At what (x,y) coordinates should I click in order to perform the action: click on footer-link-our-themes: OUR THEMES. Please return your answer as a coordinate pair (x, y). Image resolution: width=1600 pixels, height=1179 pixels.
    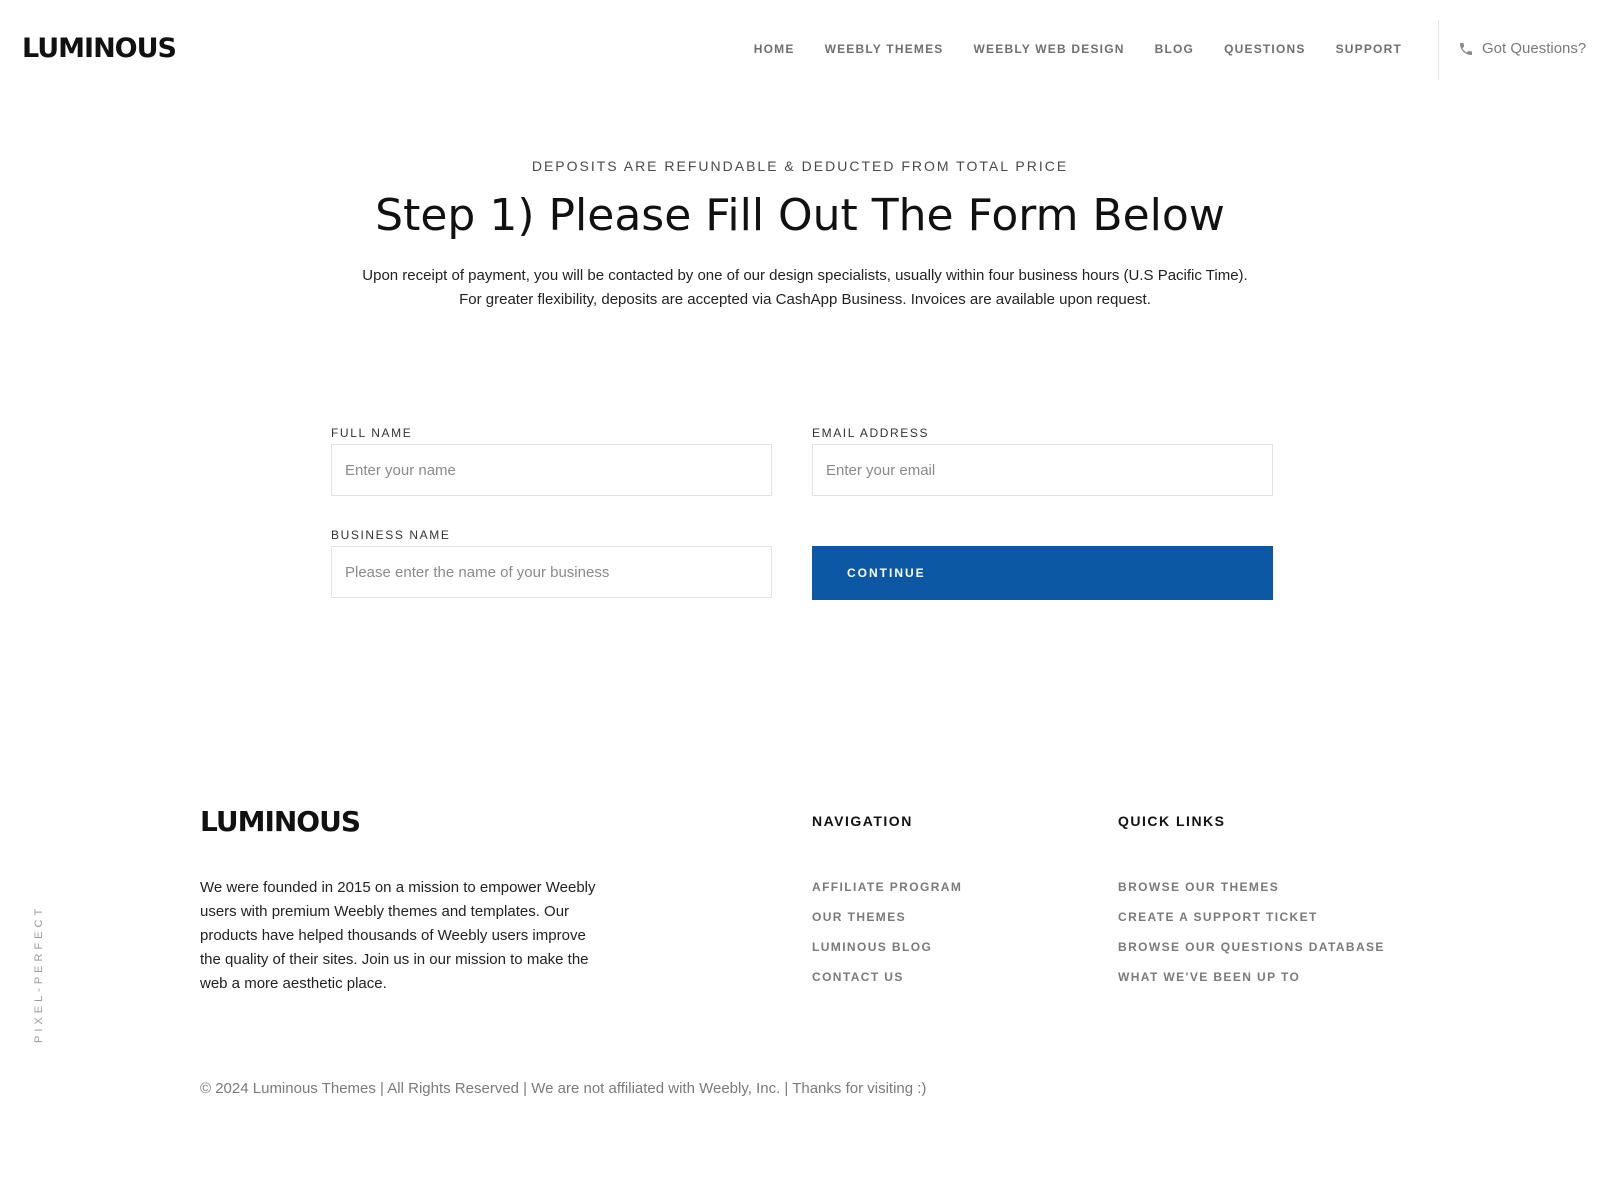
    Looking at the image, I should click on (859, 917).